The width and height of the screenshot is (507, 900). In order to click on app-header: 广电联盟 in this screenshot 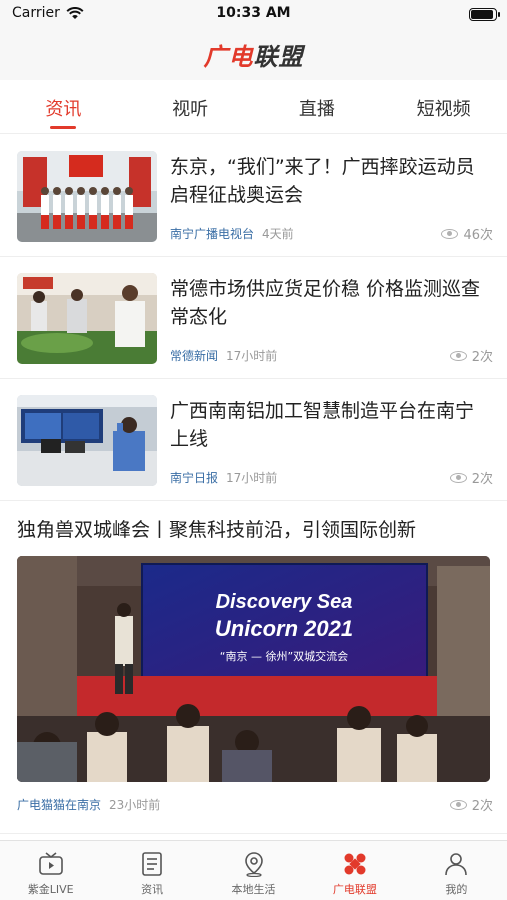, I will do `click(253, 54)`.